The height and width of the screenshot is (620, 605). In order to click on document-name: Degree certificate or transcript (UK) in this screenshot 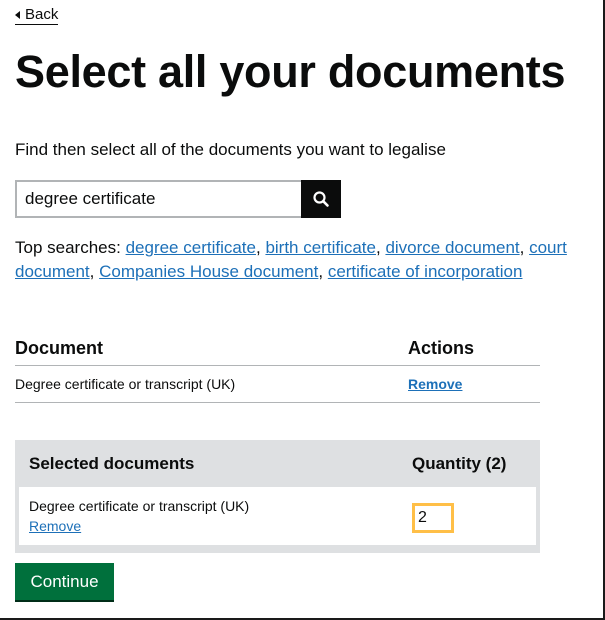, I will do `click(125, 384)`.